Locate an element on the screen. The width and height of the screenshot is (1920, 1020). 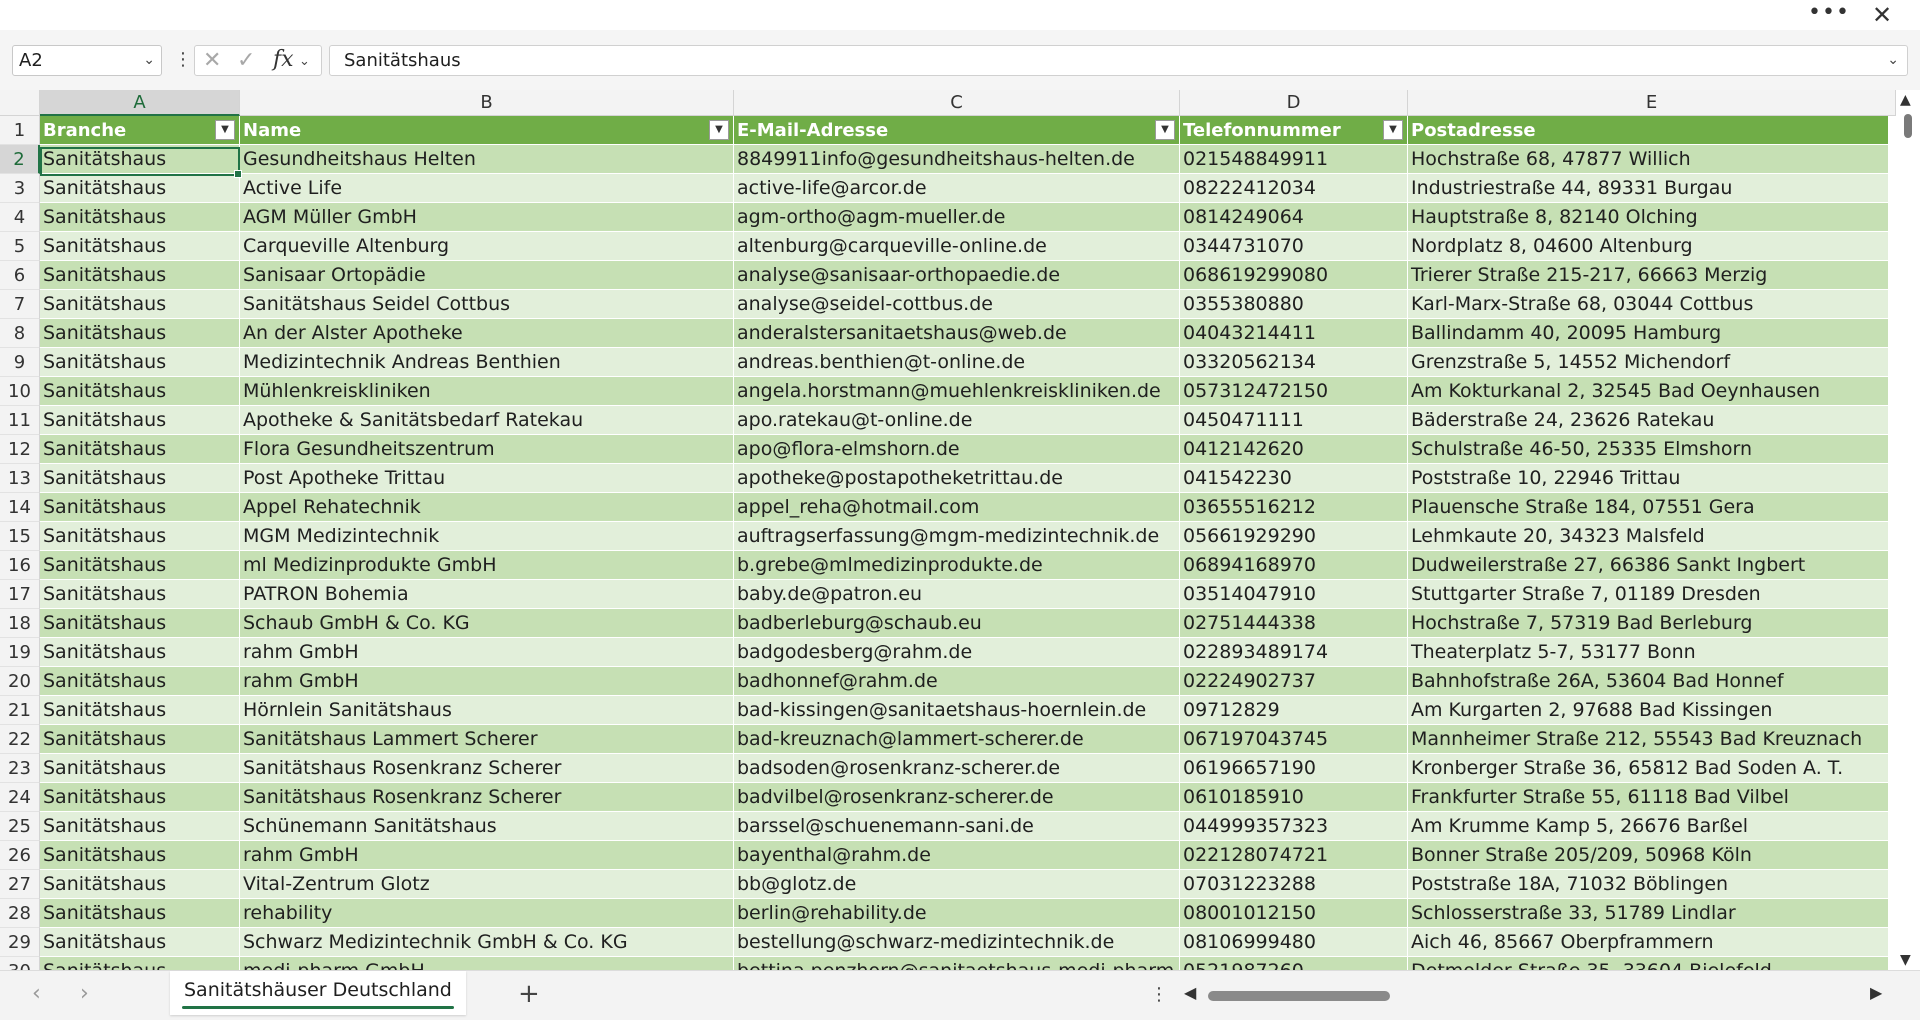
column-header-b: B is located at coordinates (487, 103).